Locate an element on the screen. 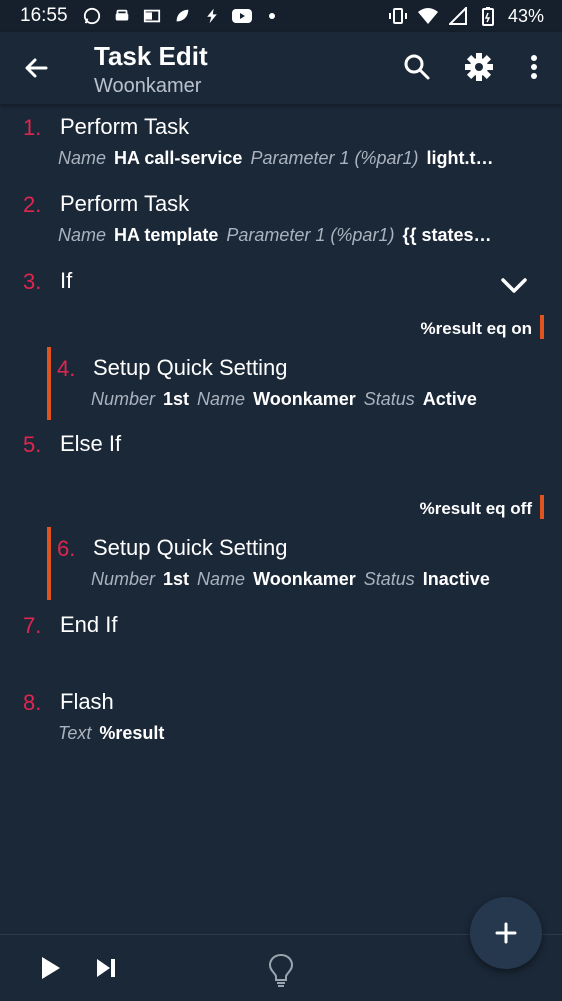 This screenshot has height=1001, width=562. battery-icon is located at coordinates (488, 16).